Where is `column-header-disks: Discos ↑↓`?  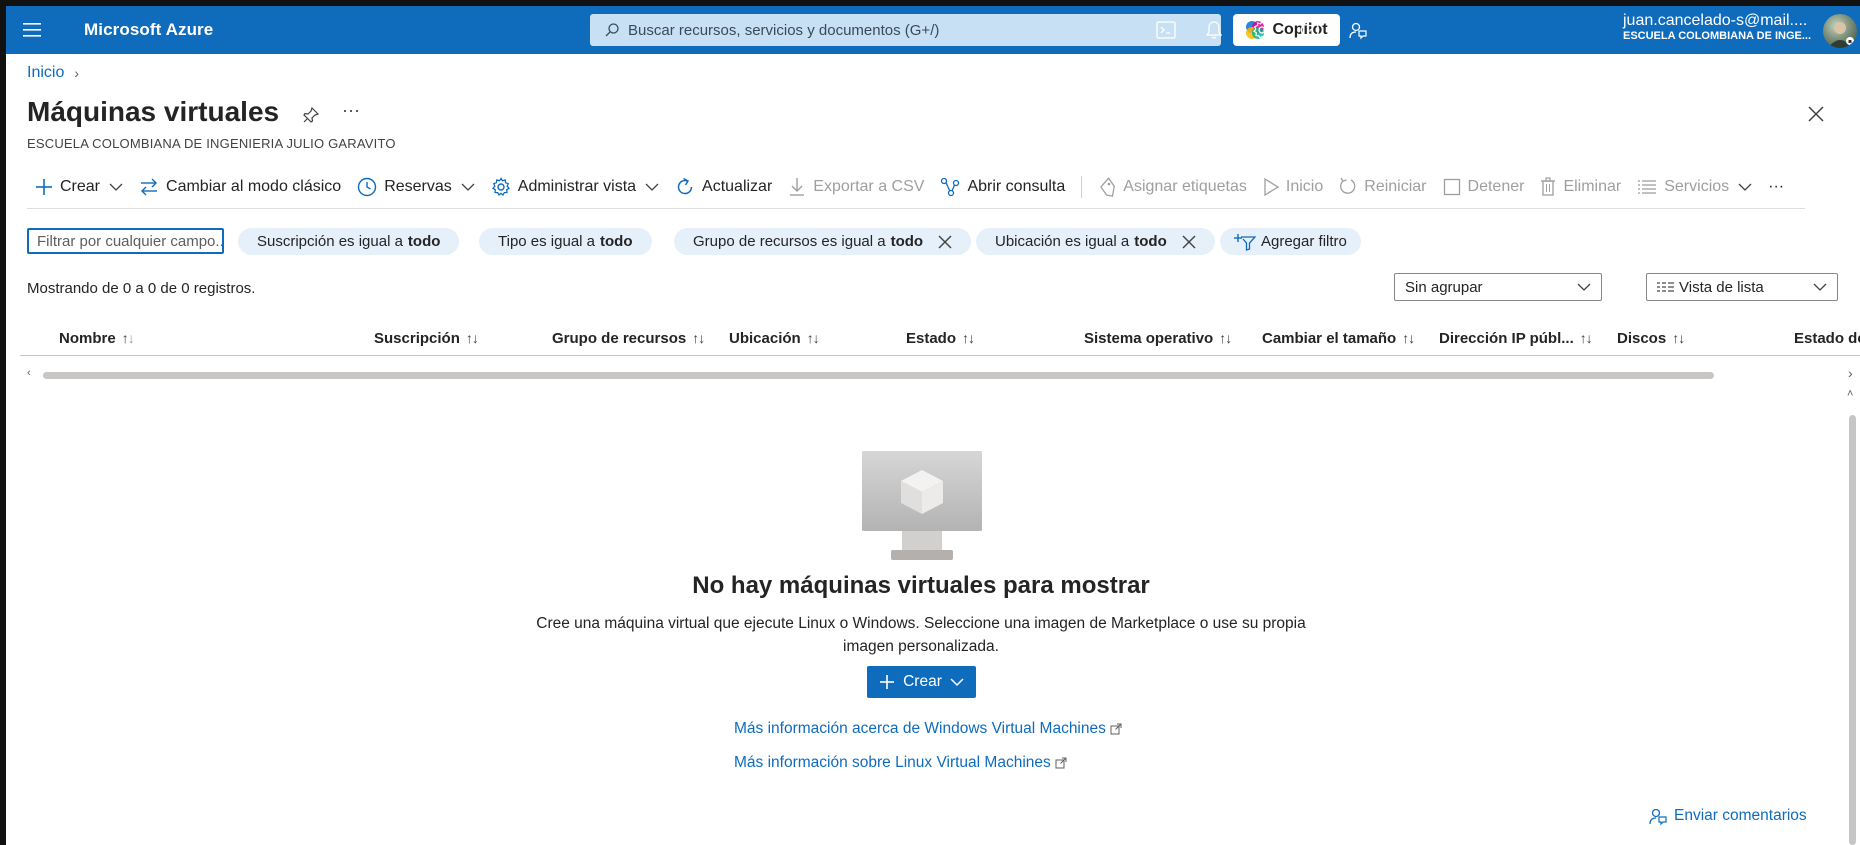 column-header-disks: Discos ↑↓ is located at coordinates (1651, 338).